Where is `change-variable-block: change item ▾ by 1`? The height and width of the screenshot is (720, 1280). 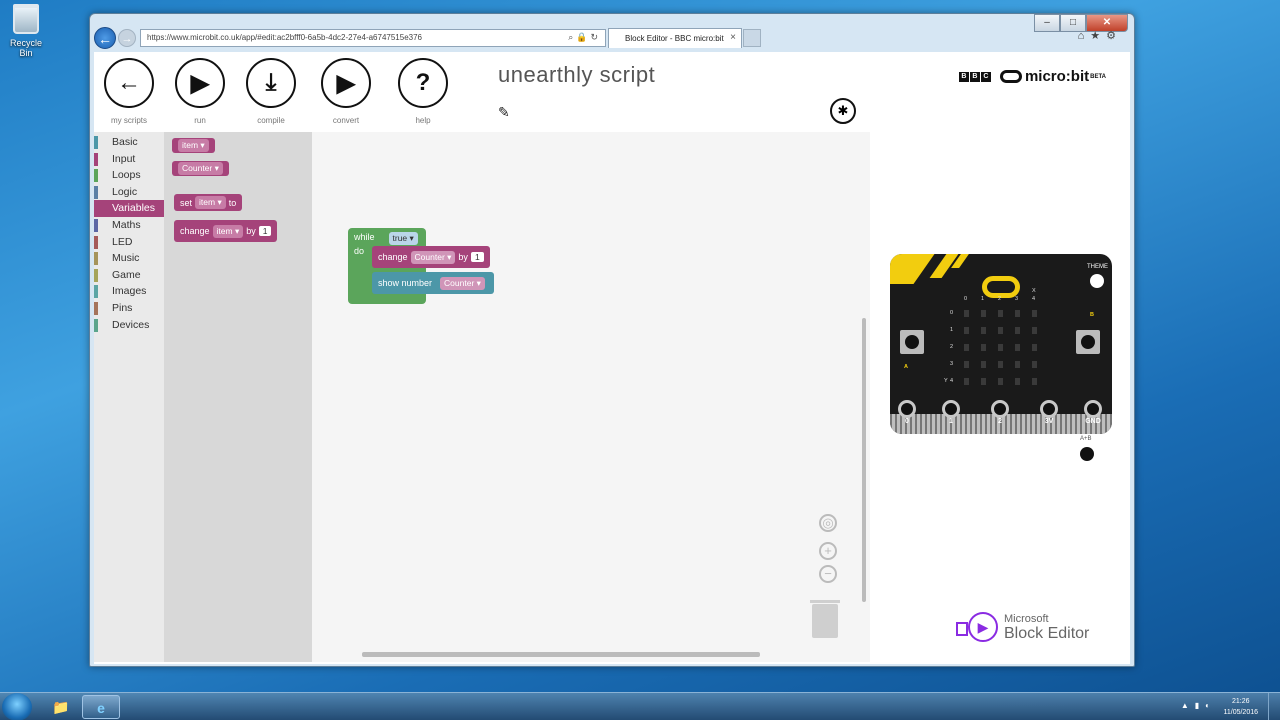
change-variable-block: change item ▾ by 1 is located at coordinates (226, 231).